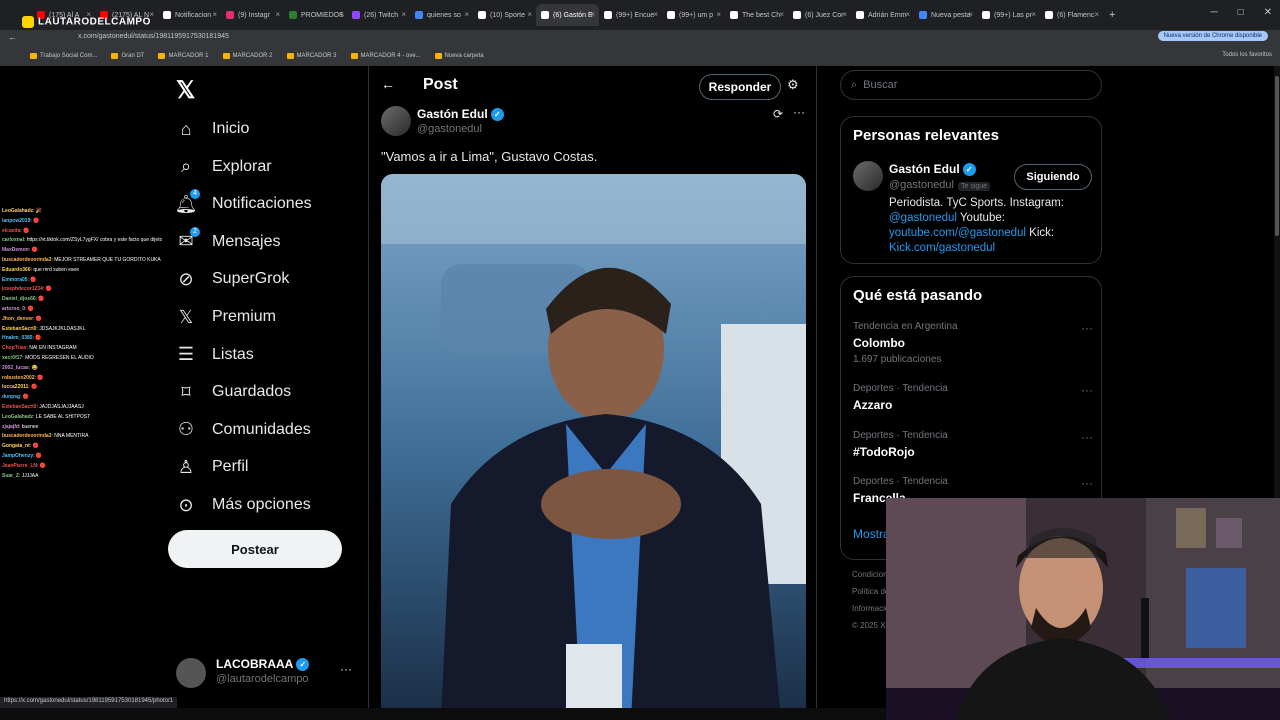 The image size is (1280, 720). What do you see at coordinates (82, 447) in the screenshot?
I see `chat-message: Gongata_nt: 🔴` at bounding box center [82, 447].